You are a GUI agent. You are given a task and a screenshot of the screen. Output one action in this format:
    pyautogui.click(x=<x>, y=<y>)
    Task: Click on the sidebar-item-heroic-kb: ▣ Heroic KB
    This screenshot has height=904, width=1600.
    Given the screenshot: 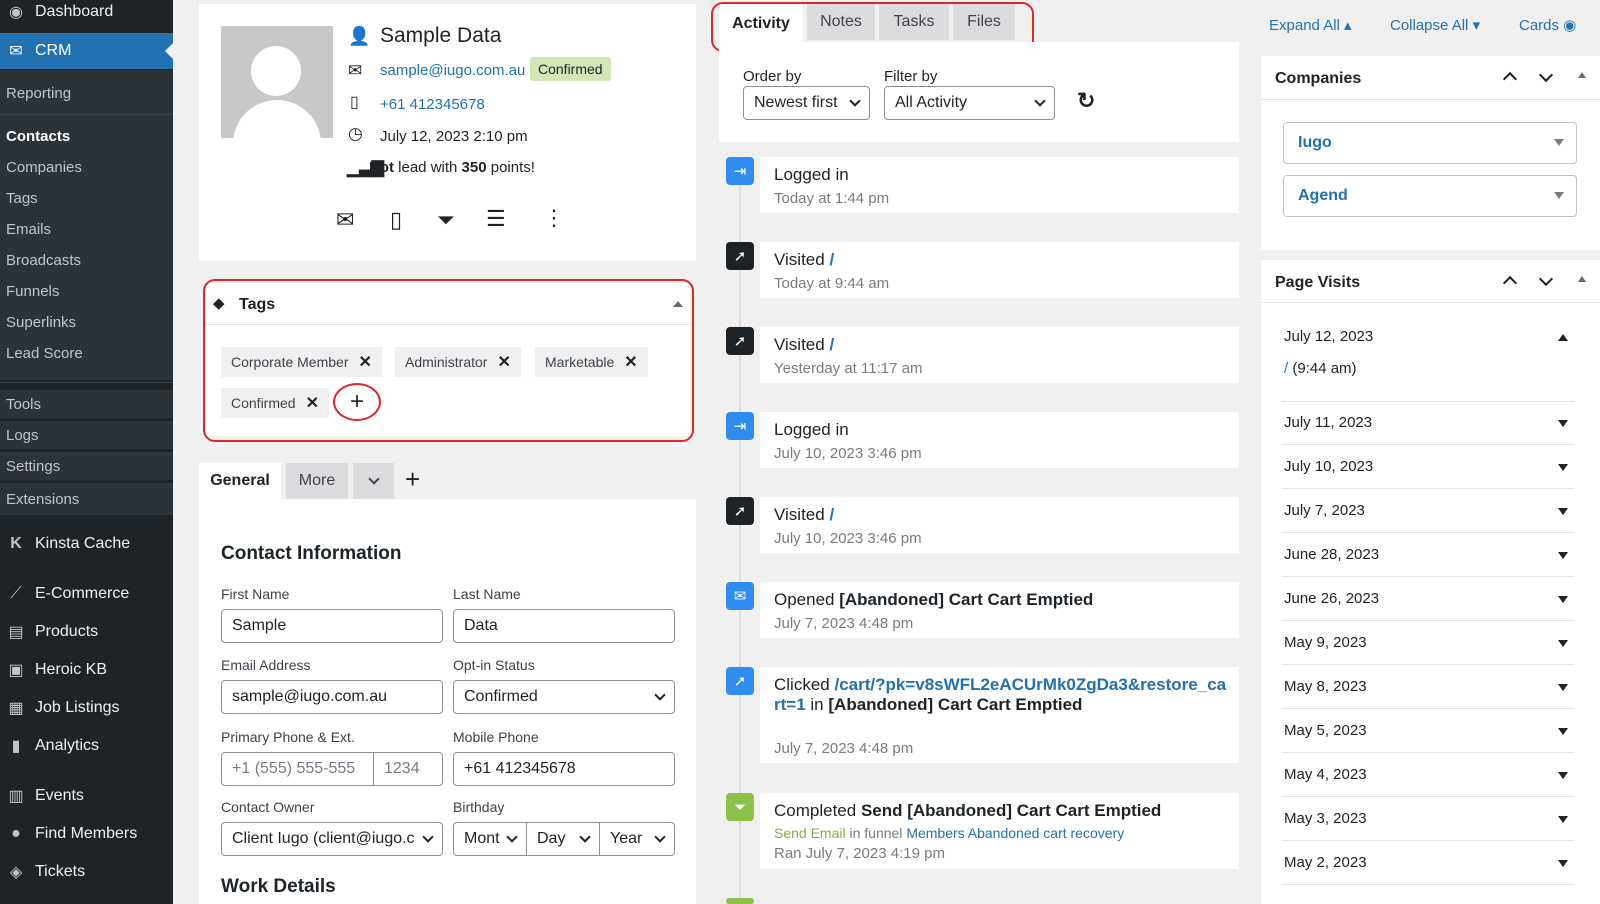 What is the action you would take?
    pyautogui.click(x=86, y=670)
    